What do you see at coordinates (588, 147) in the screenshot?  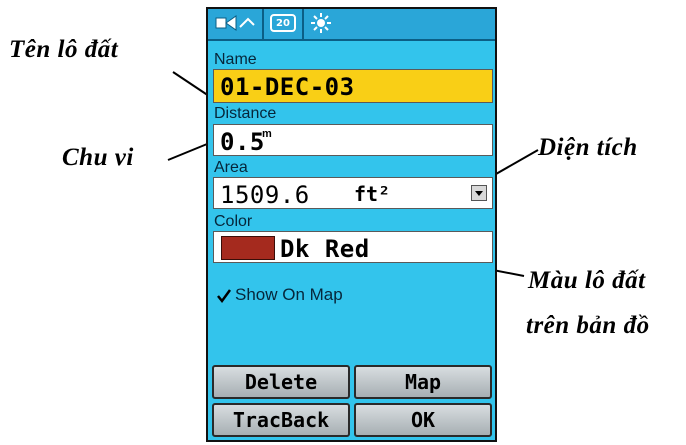 I see `callout-area: Diện tích` at bounding box center [588, 147].